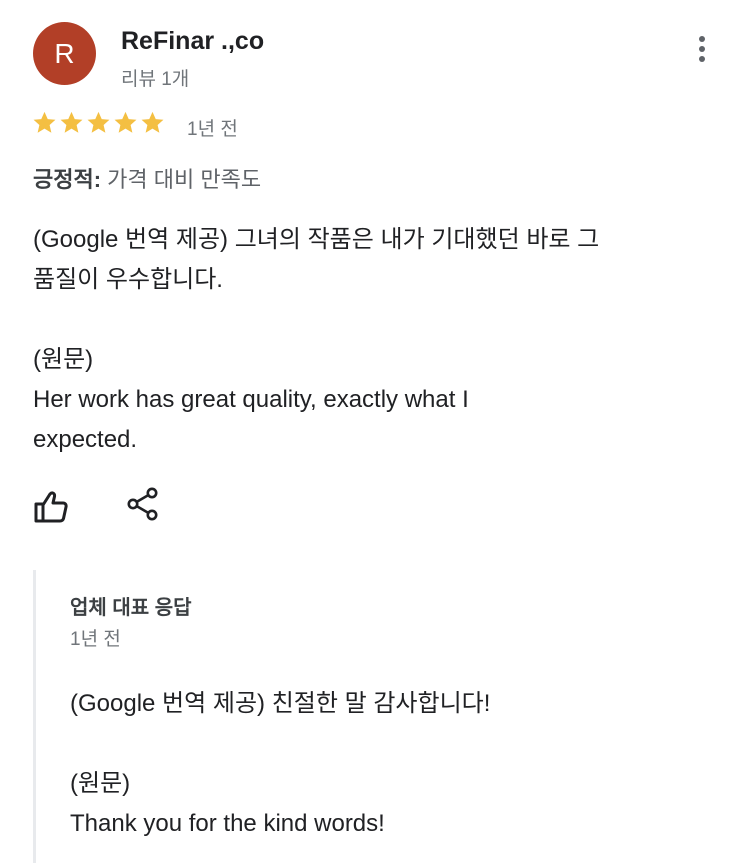 The width and height of the screenshot is (750, 863). What do you see at coordinates (143, 504) in the screenshot?
I see `share-icon` at bounding box center [143, 504].